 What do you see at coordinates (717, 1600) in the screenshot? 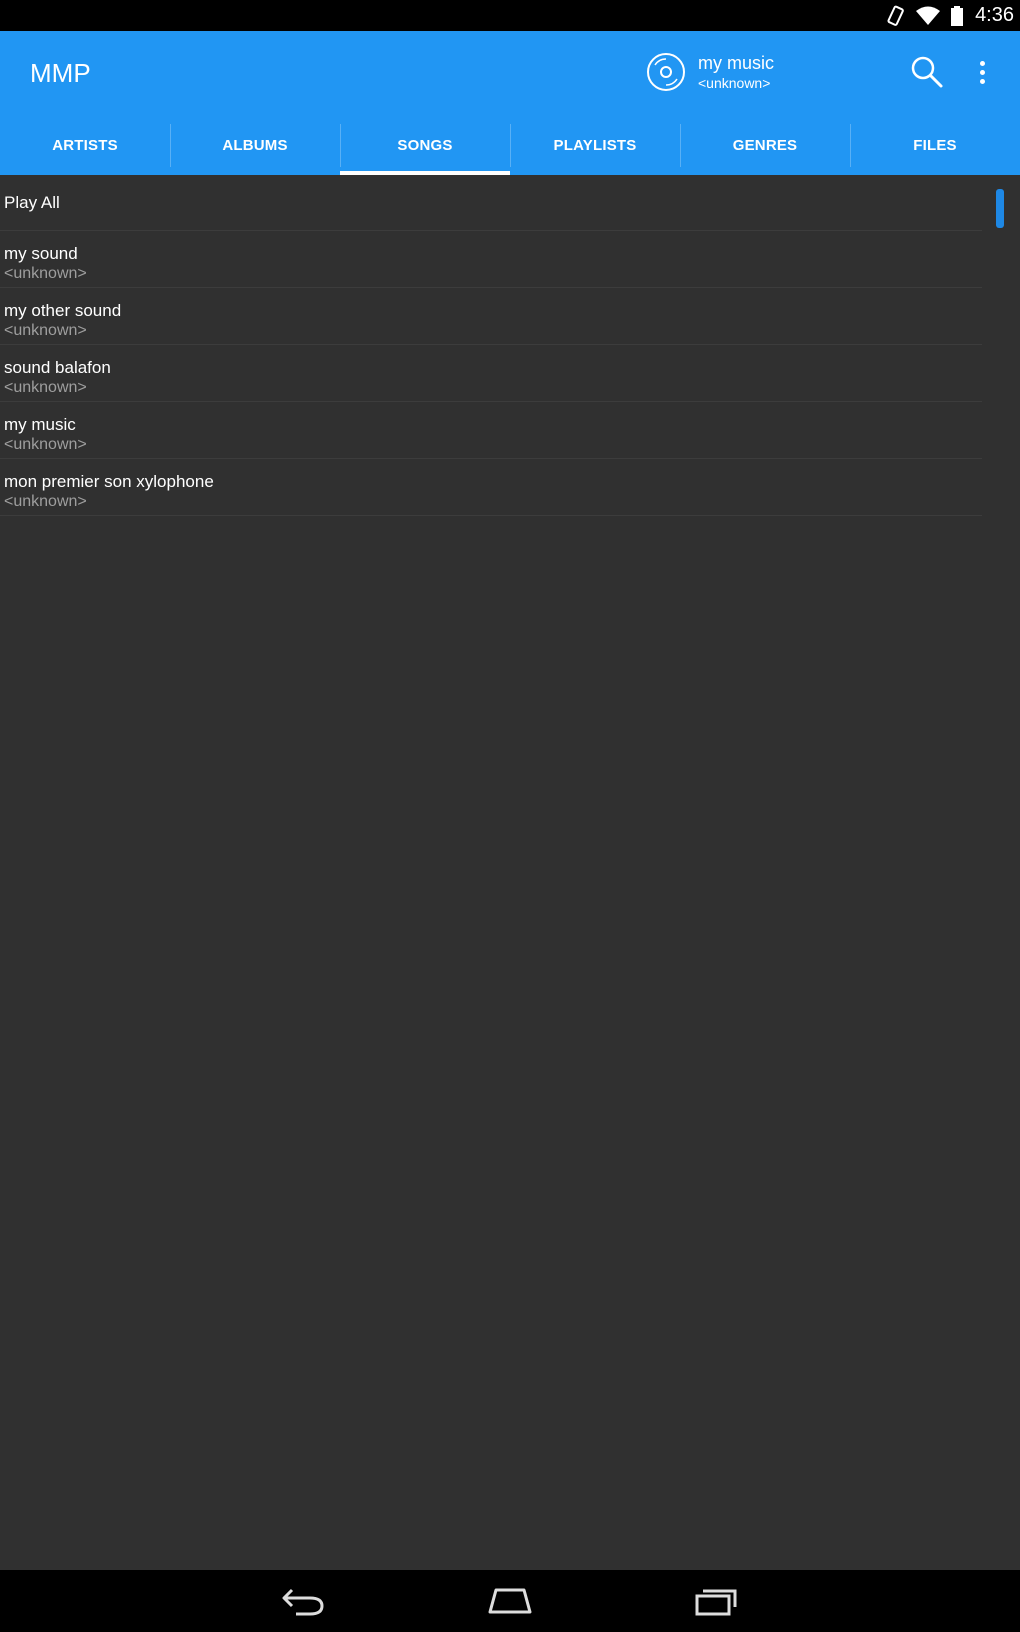
I see `recents-icon` at bounding box center [717, 1600].